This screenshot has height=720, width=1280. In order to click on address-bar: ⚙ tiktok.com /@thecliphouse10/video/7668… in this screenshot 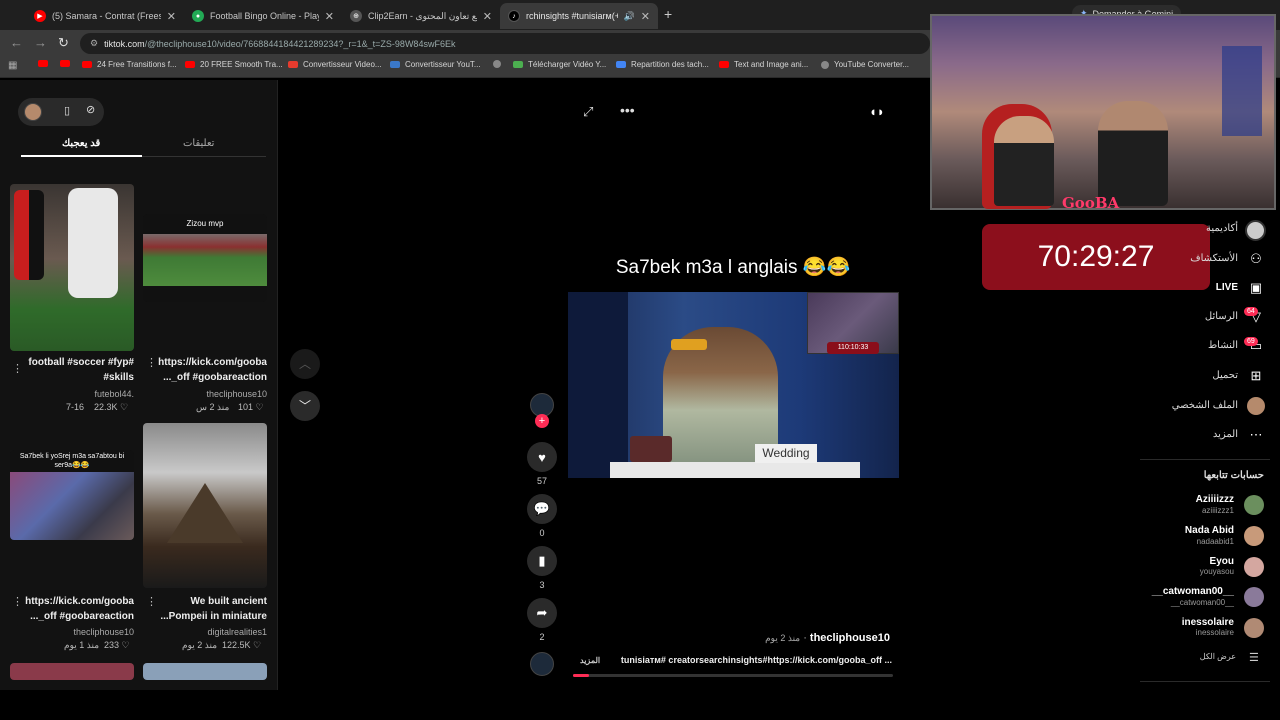, I will do `click(505, 43)`.